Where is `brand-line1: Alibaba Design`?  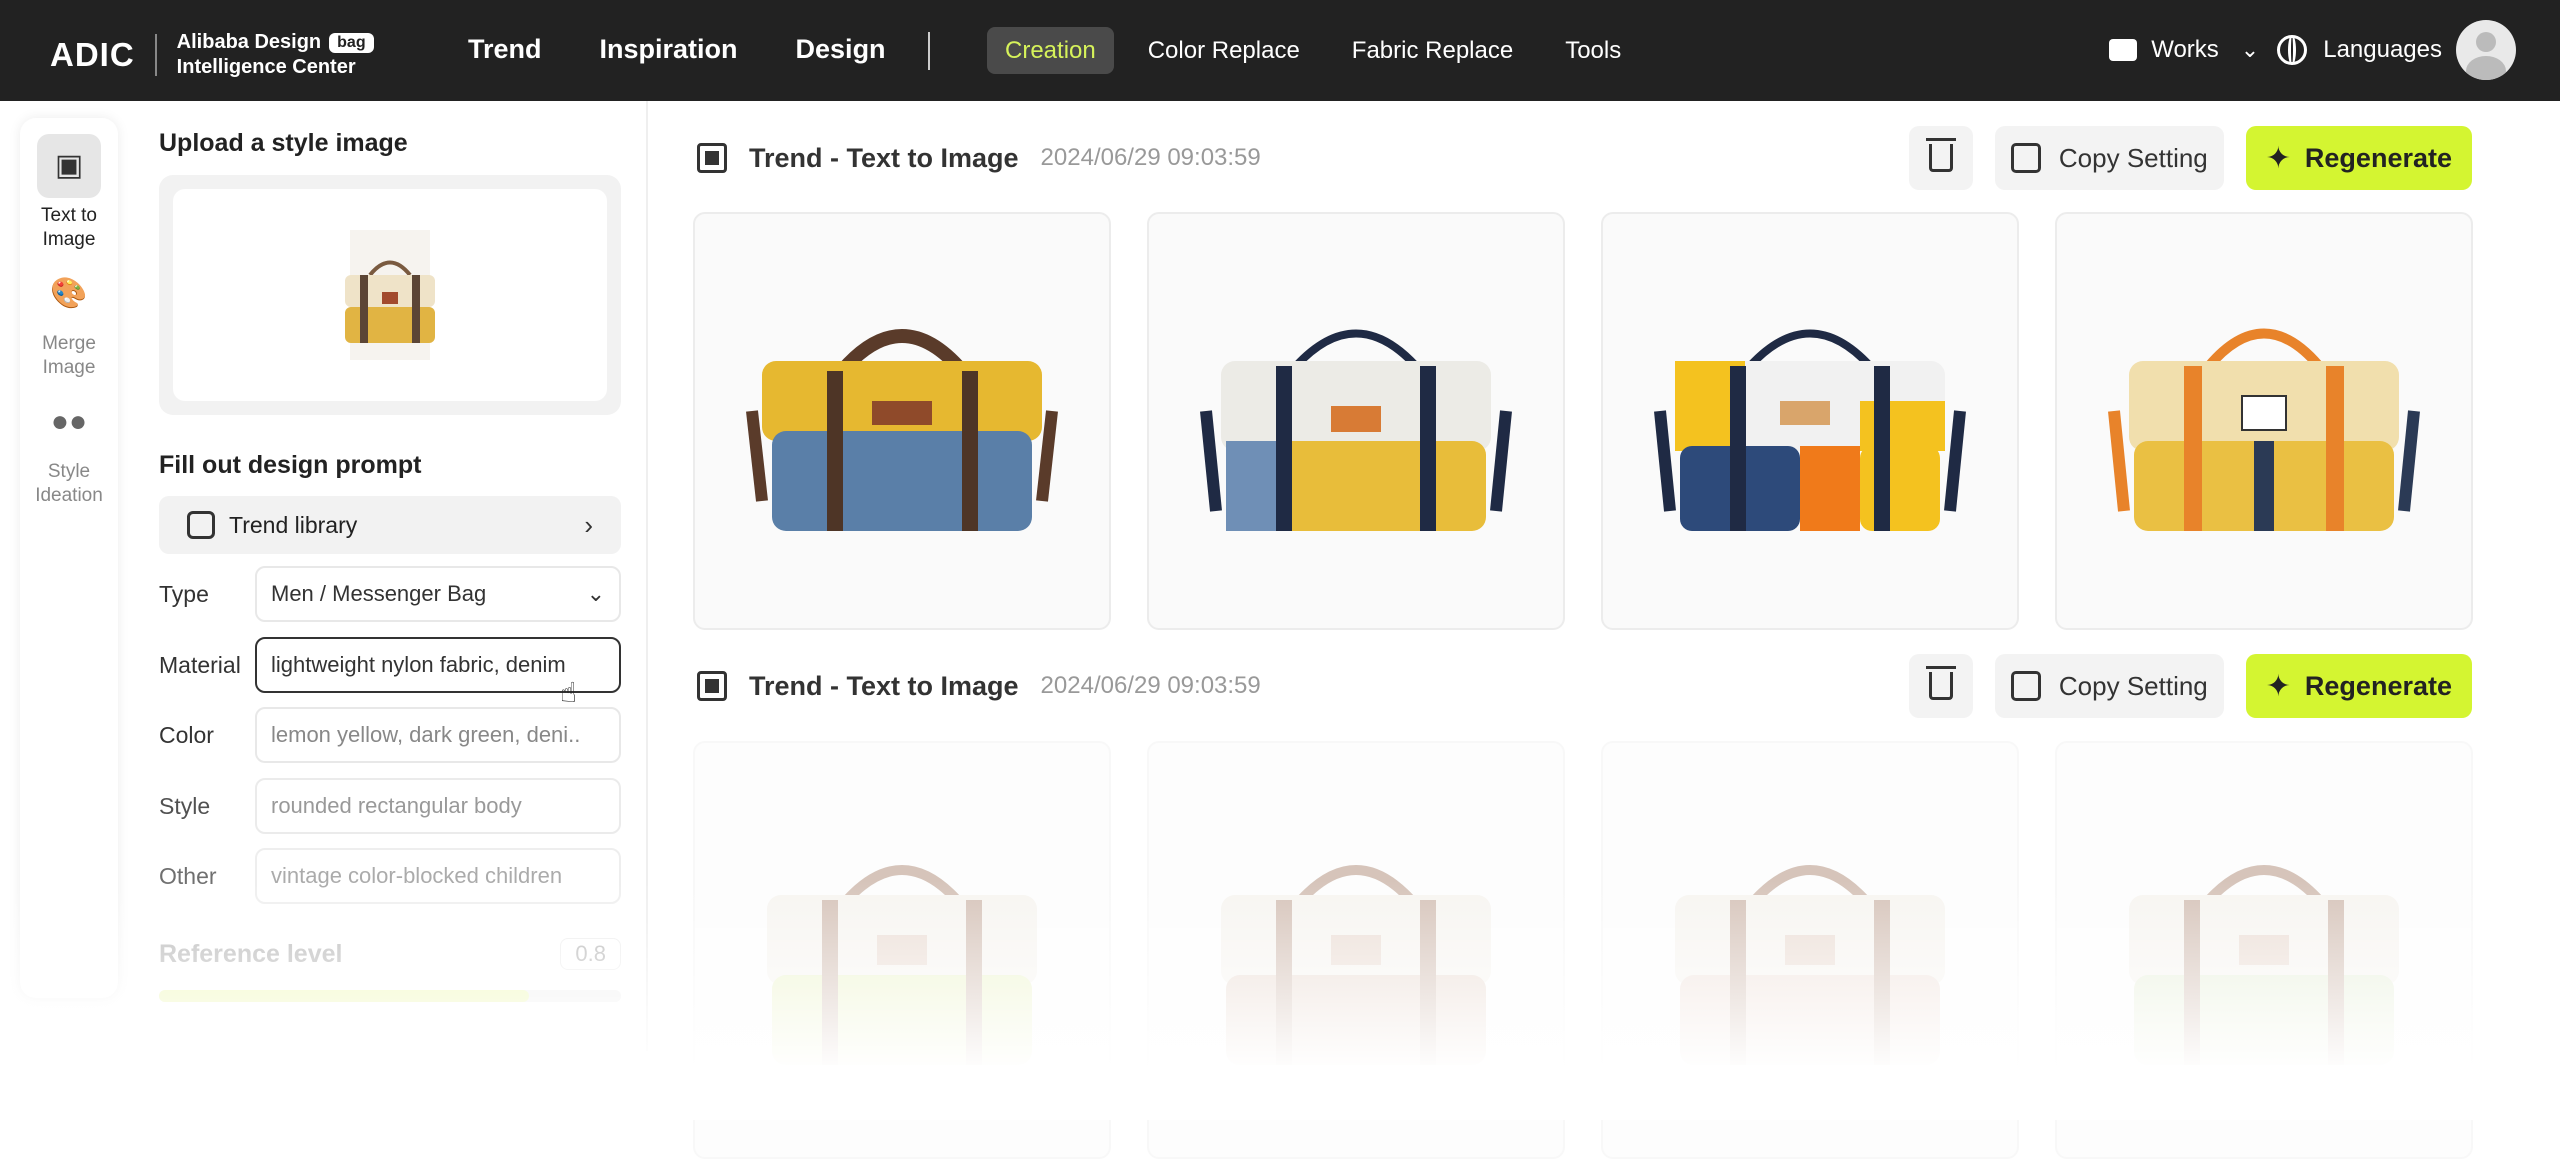
brand-line1: Alibaba Design is located at coordinates (249, 42).